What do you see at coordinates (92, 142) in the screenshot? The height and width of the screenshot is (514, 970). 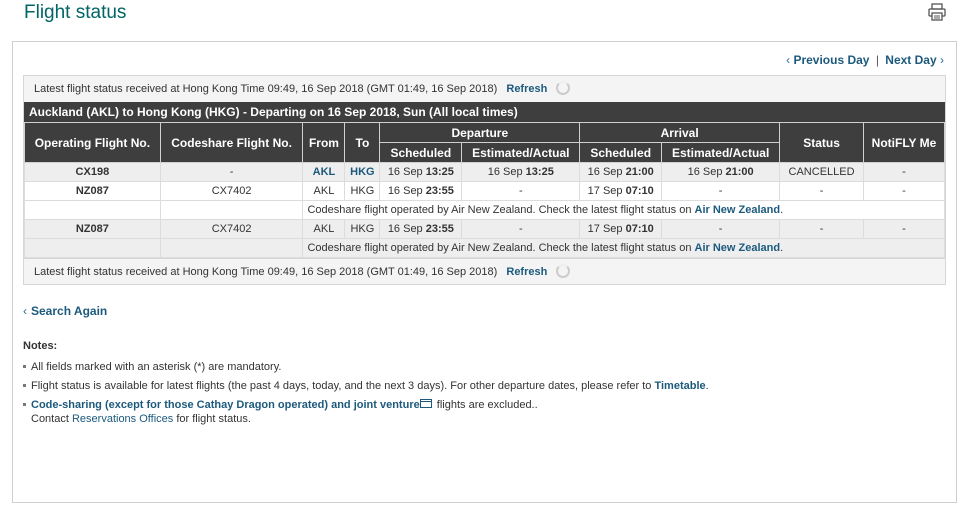 I see `header-operating: Operating Flight No.` at bounding box center [92, 142].